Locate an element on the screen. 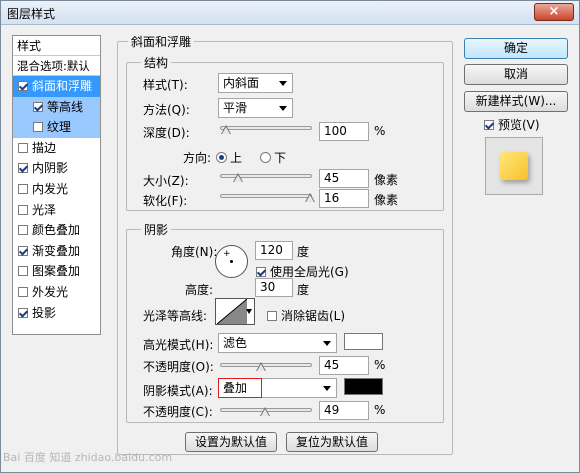 The width and height of the screenshot is (580, 473). depth-input: 100 is located at coordinates (344, 131).